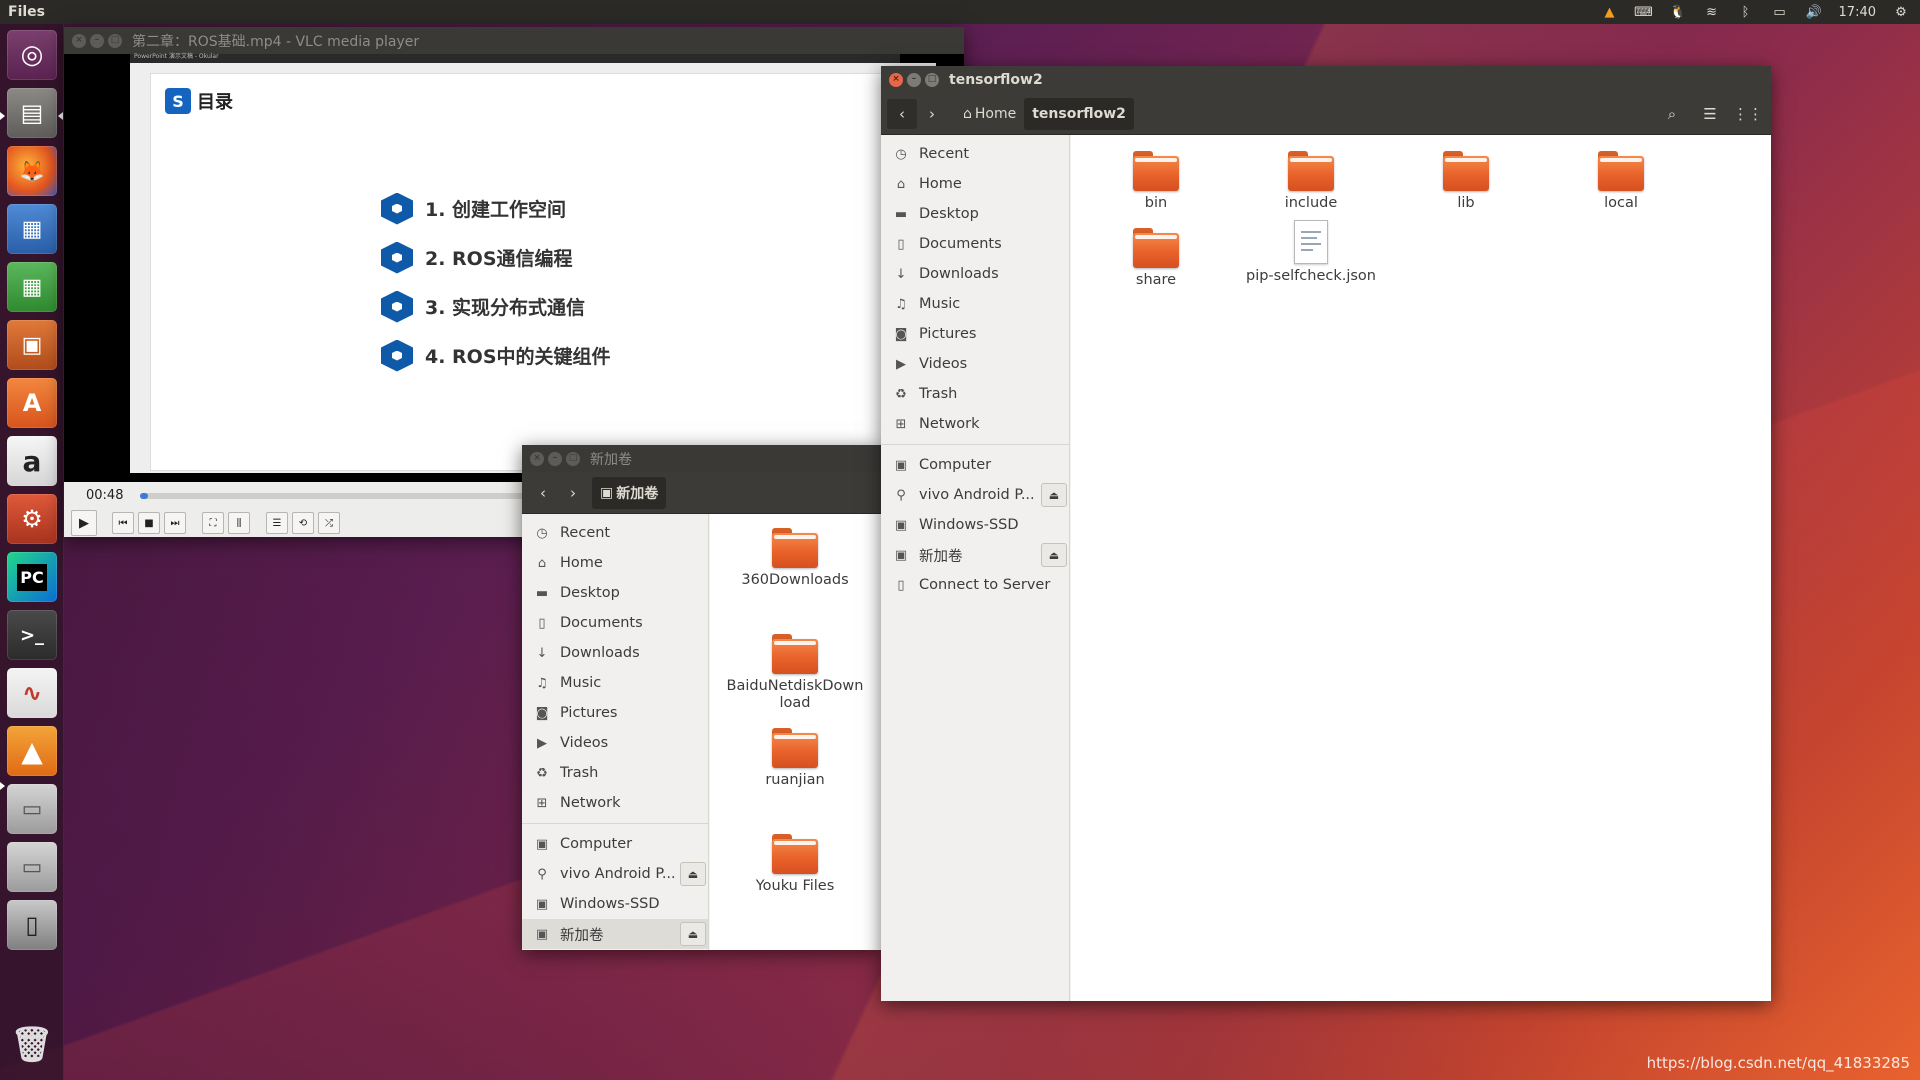 This screenshot has width=1920, height=1080. Describe the element at coordinates (175, 523) in the screenshot. I see `next-button: ⏭` at that location.